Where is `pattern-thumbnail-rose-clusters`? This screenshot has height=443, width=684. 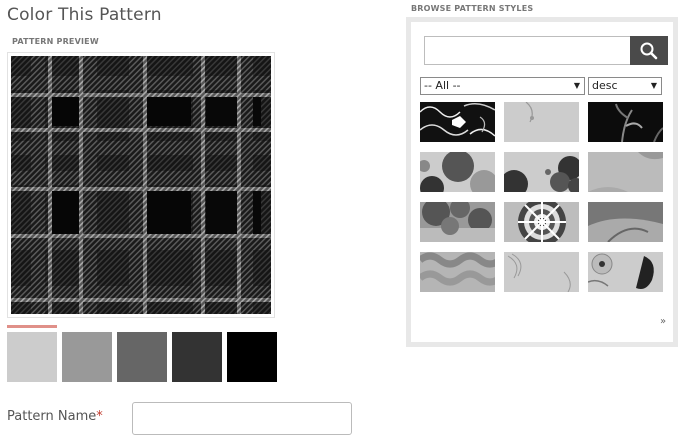 pattern-thumbnail-rose-clusters is located at coordinates (457, 222).